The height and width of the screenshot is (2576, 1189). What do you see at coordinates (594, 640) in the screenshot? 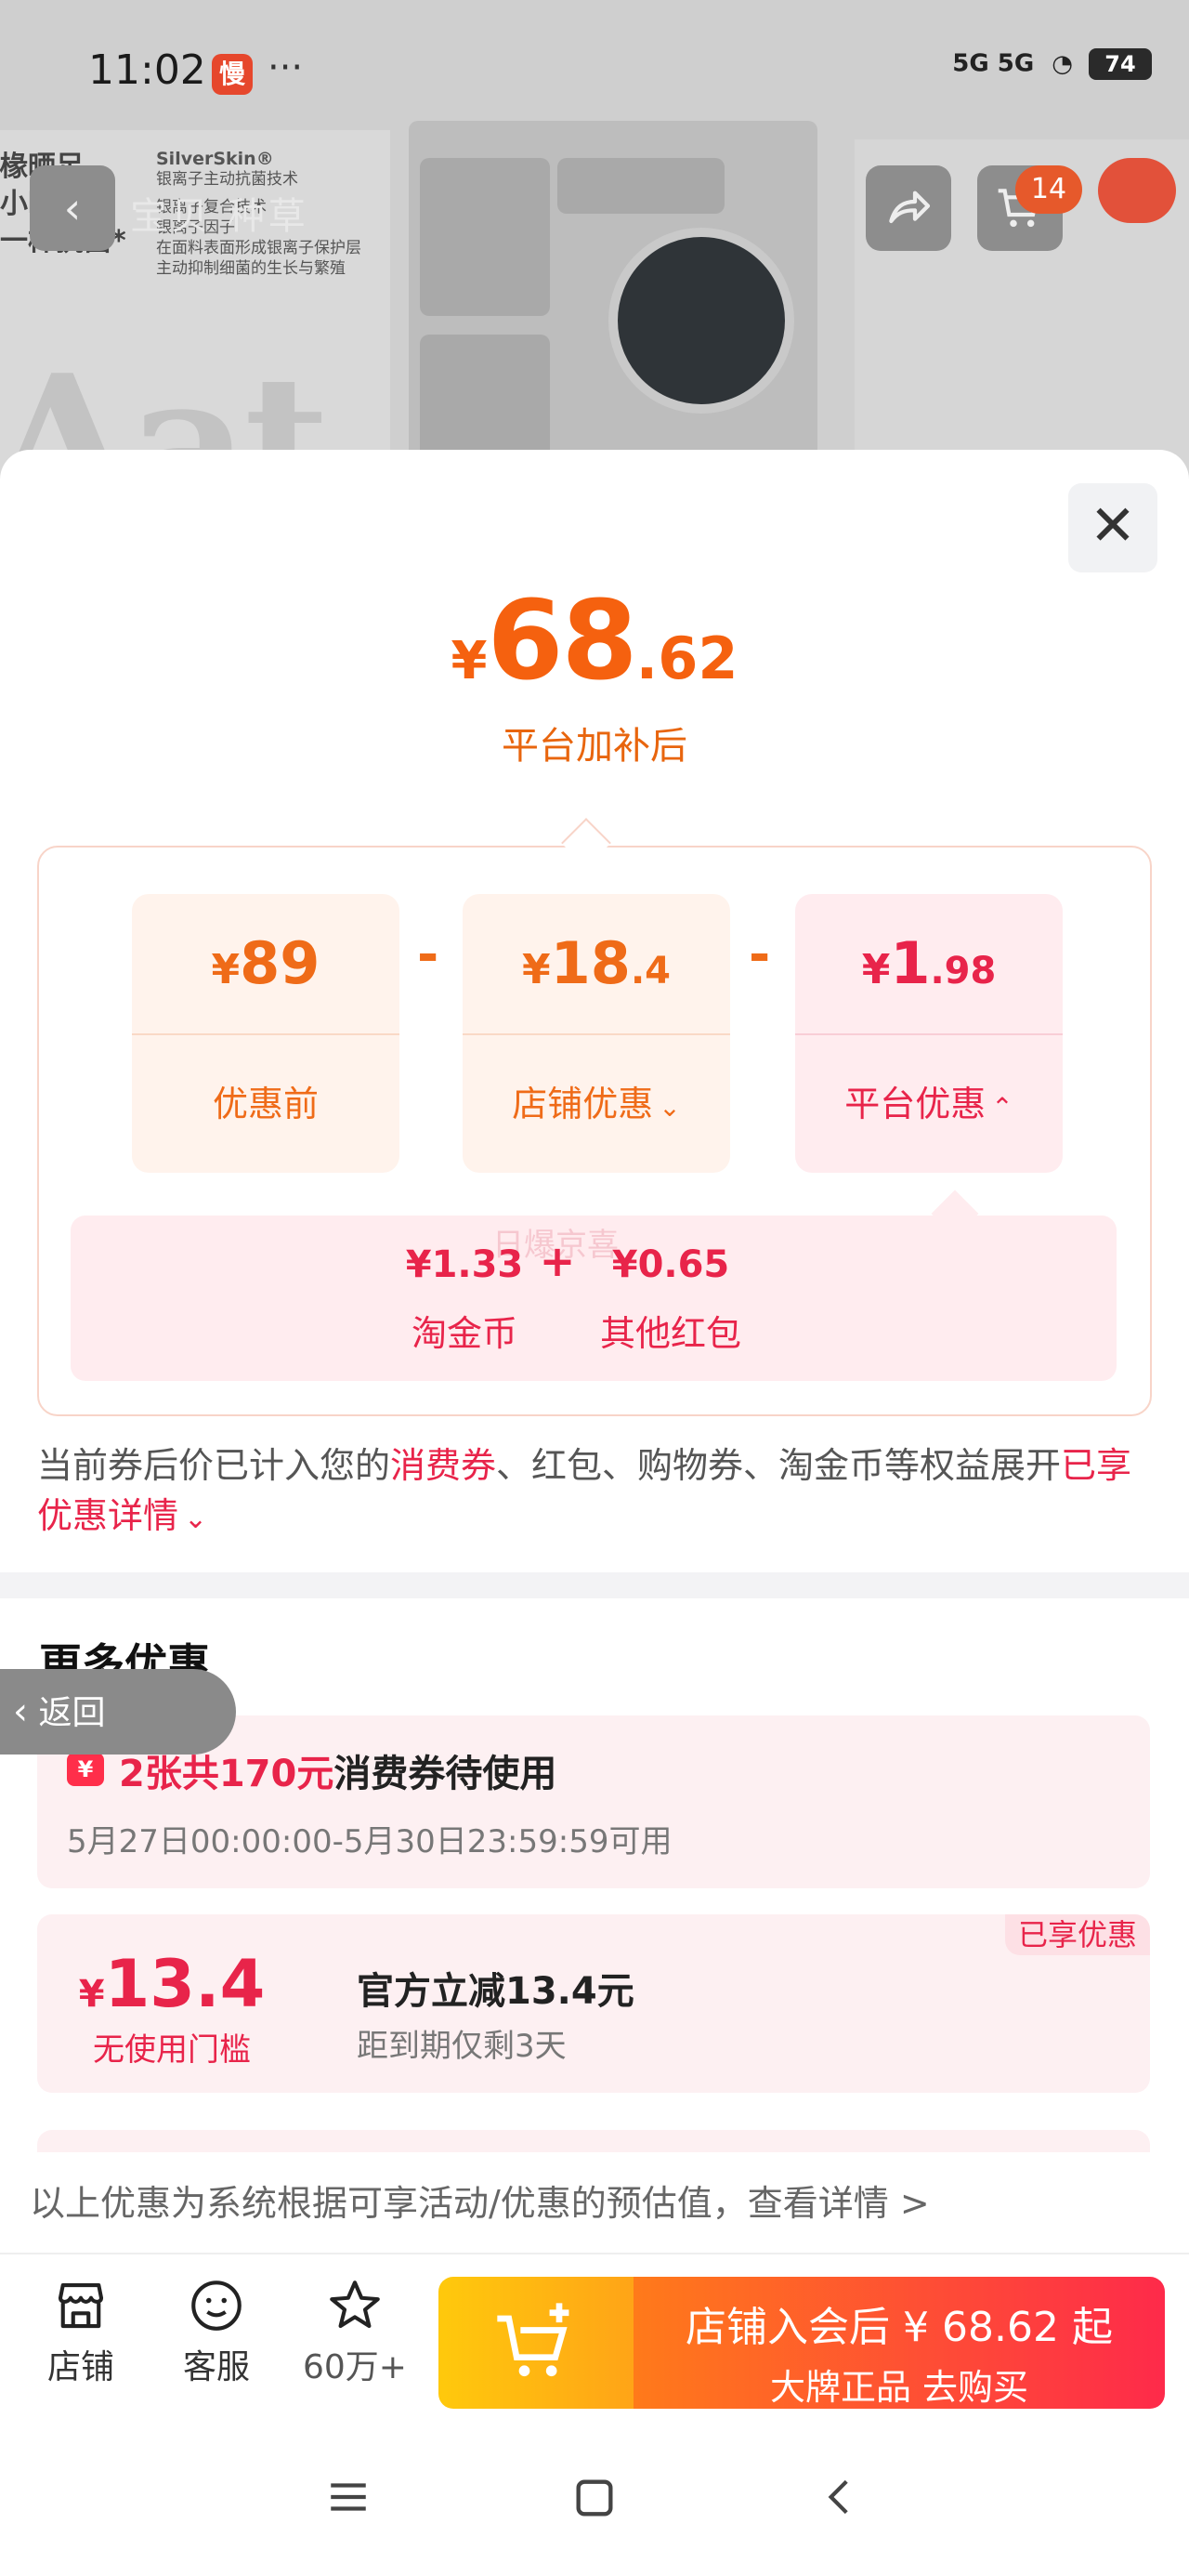
I see `final-price: ¥68.62` at bounding box center [594, 640].